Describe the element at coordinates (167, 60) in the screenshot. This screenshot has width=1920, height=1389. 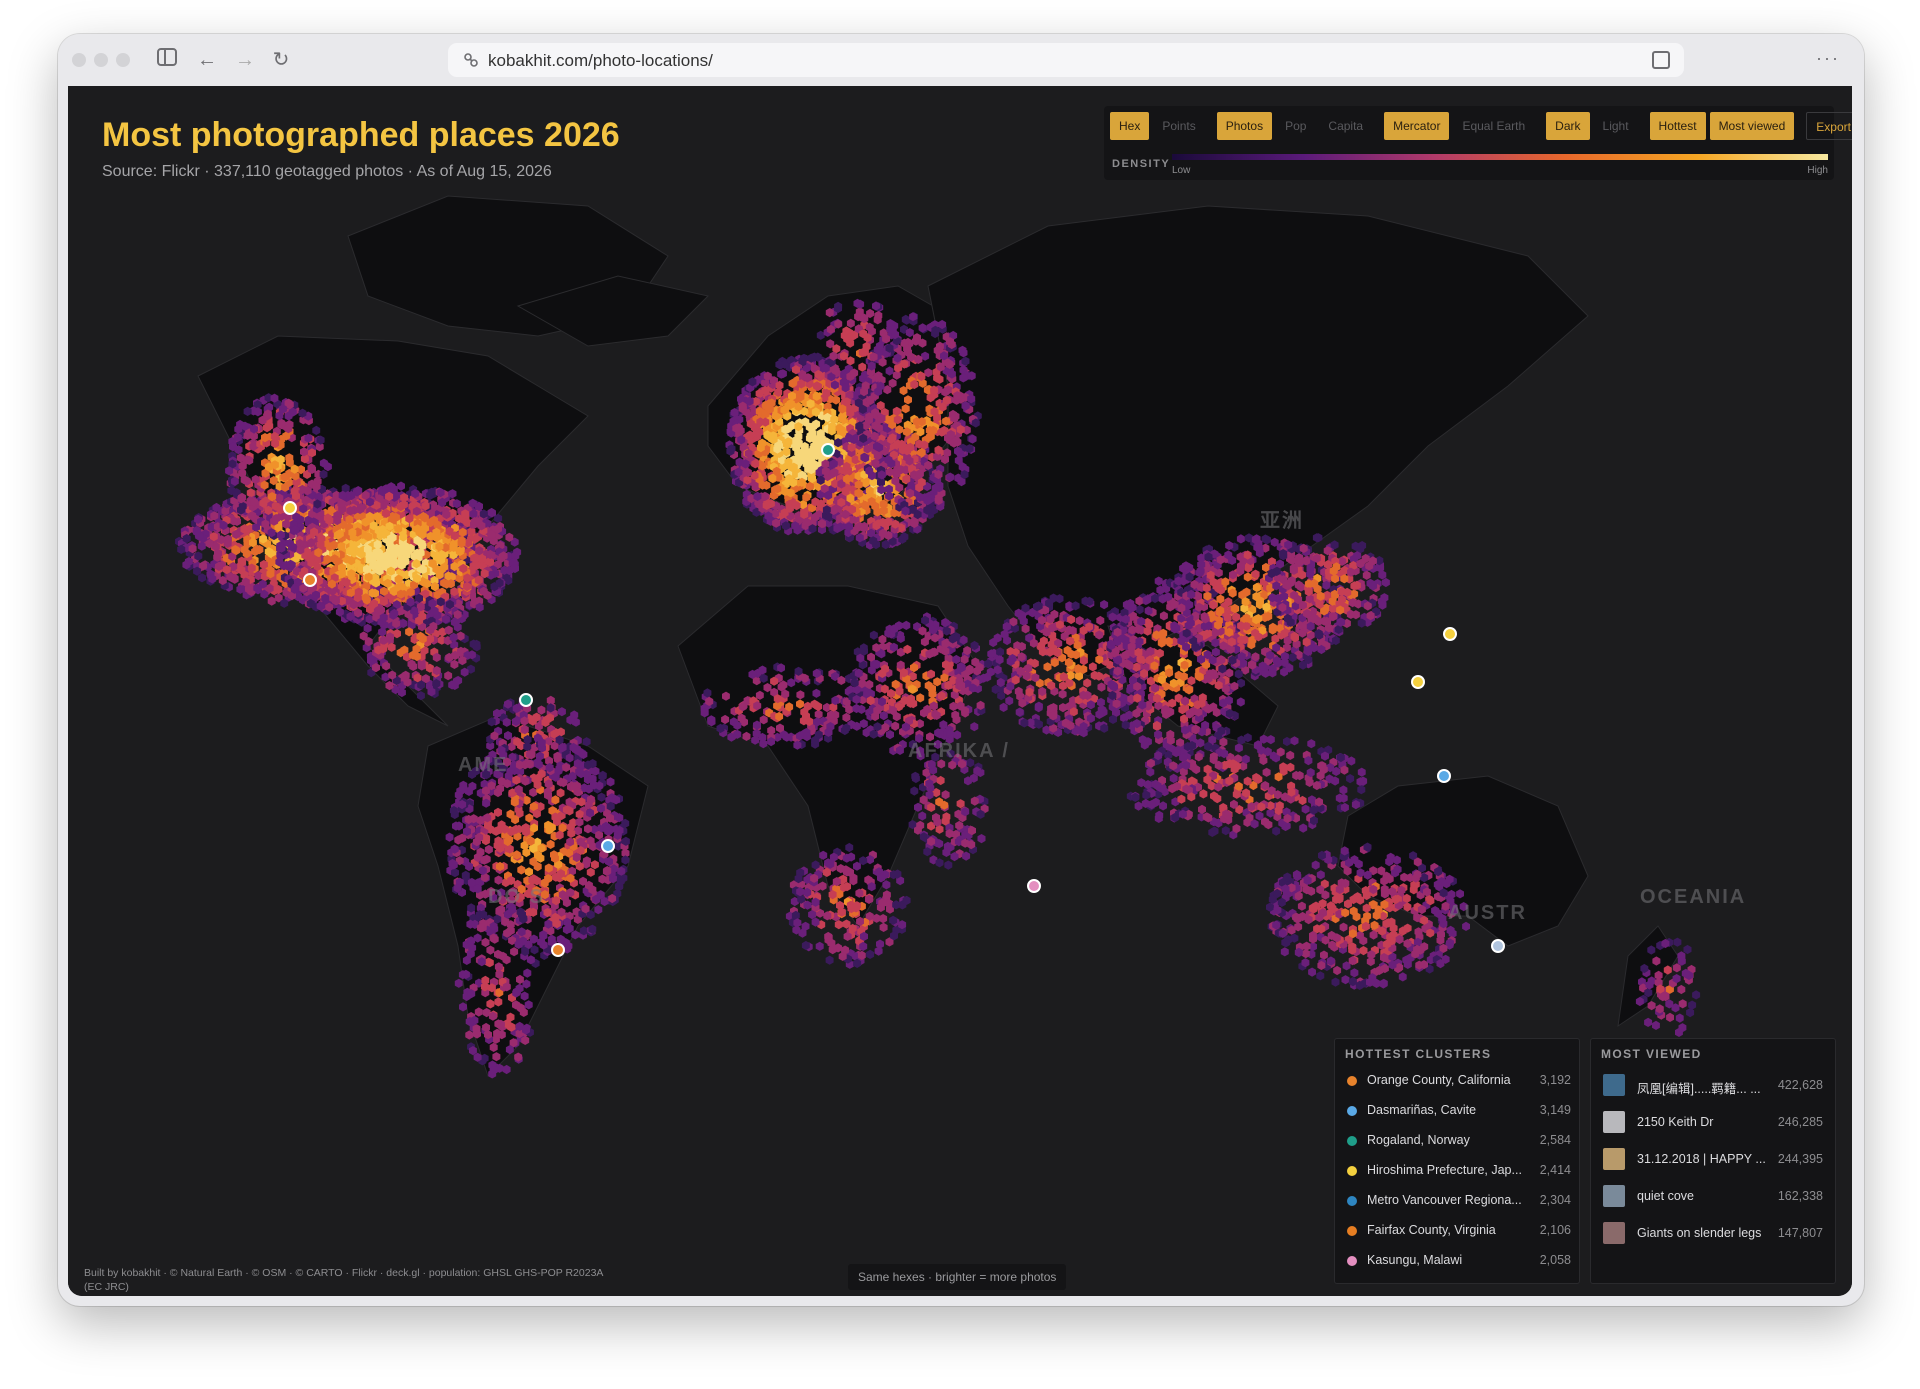
I see `sidebar-toggle-icon` at that location.